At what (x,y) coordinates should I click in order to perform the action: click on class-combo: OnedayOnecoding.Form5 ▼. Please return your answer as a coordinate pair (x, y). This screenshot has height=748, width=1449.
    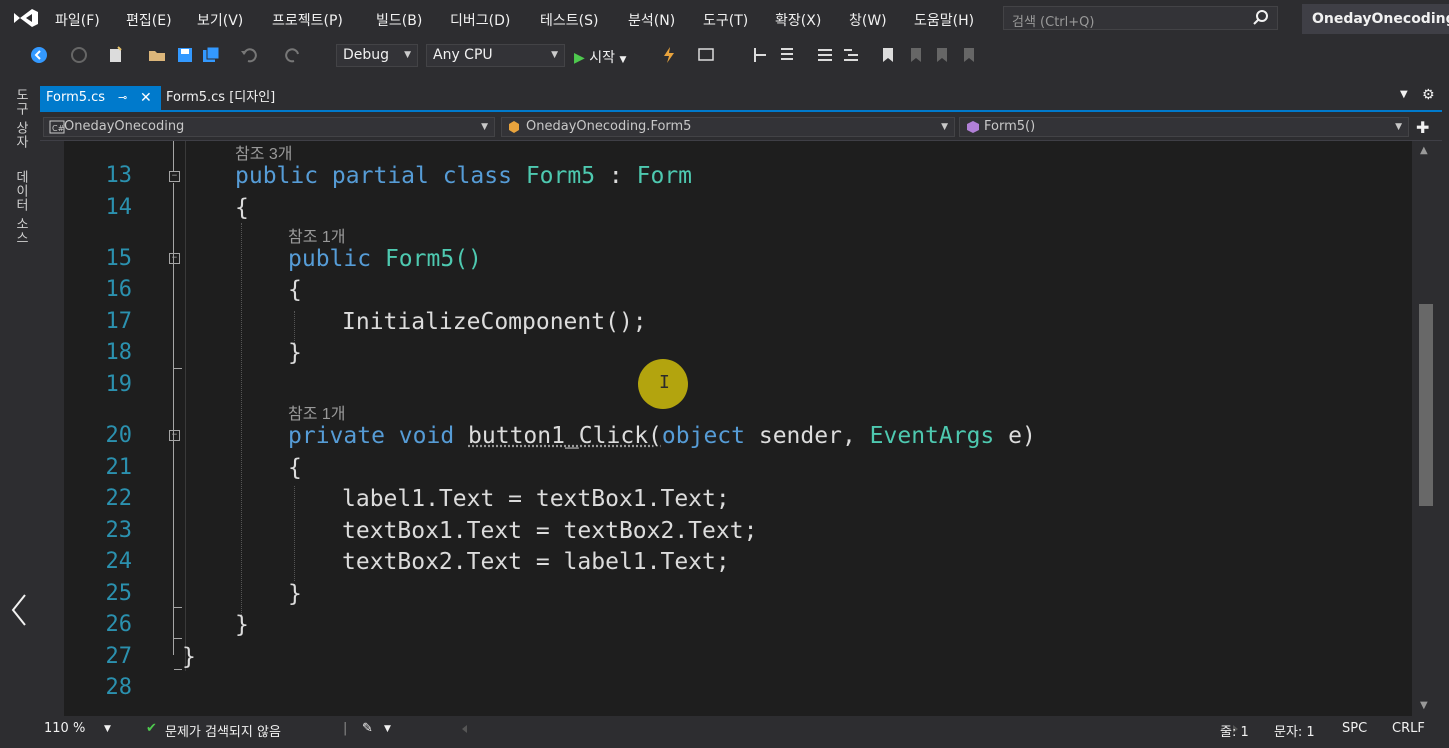
    Looking at the image, I should click on (728, 127).